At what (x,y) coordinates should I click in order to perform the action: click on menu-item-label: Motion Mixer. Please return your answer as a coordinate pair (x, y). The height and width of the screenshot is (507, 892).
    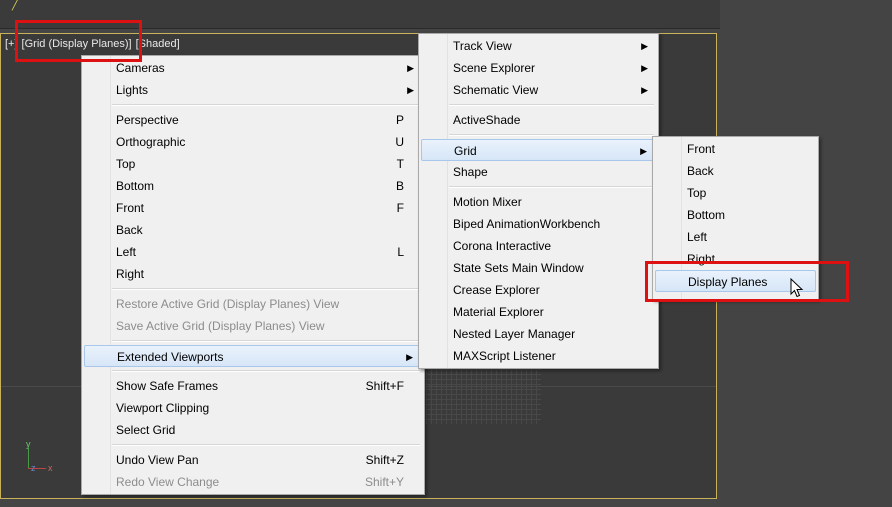
    Looking at the image, I should click on (487, 202).